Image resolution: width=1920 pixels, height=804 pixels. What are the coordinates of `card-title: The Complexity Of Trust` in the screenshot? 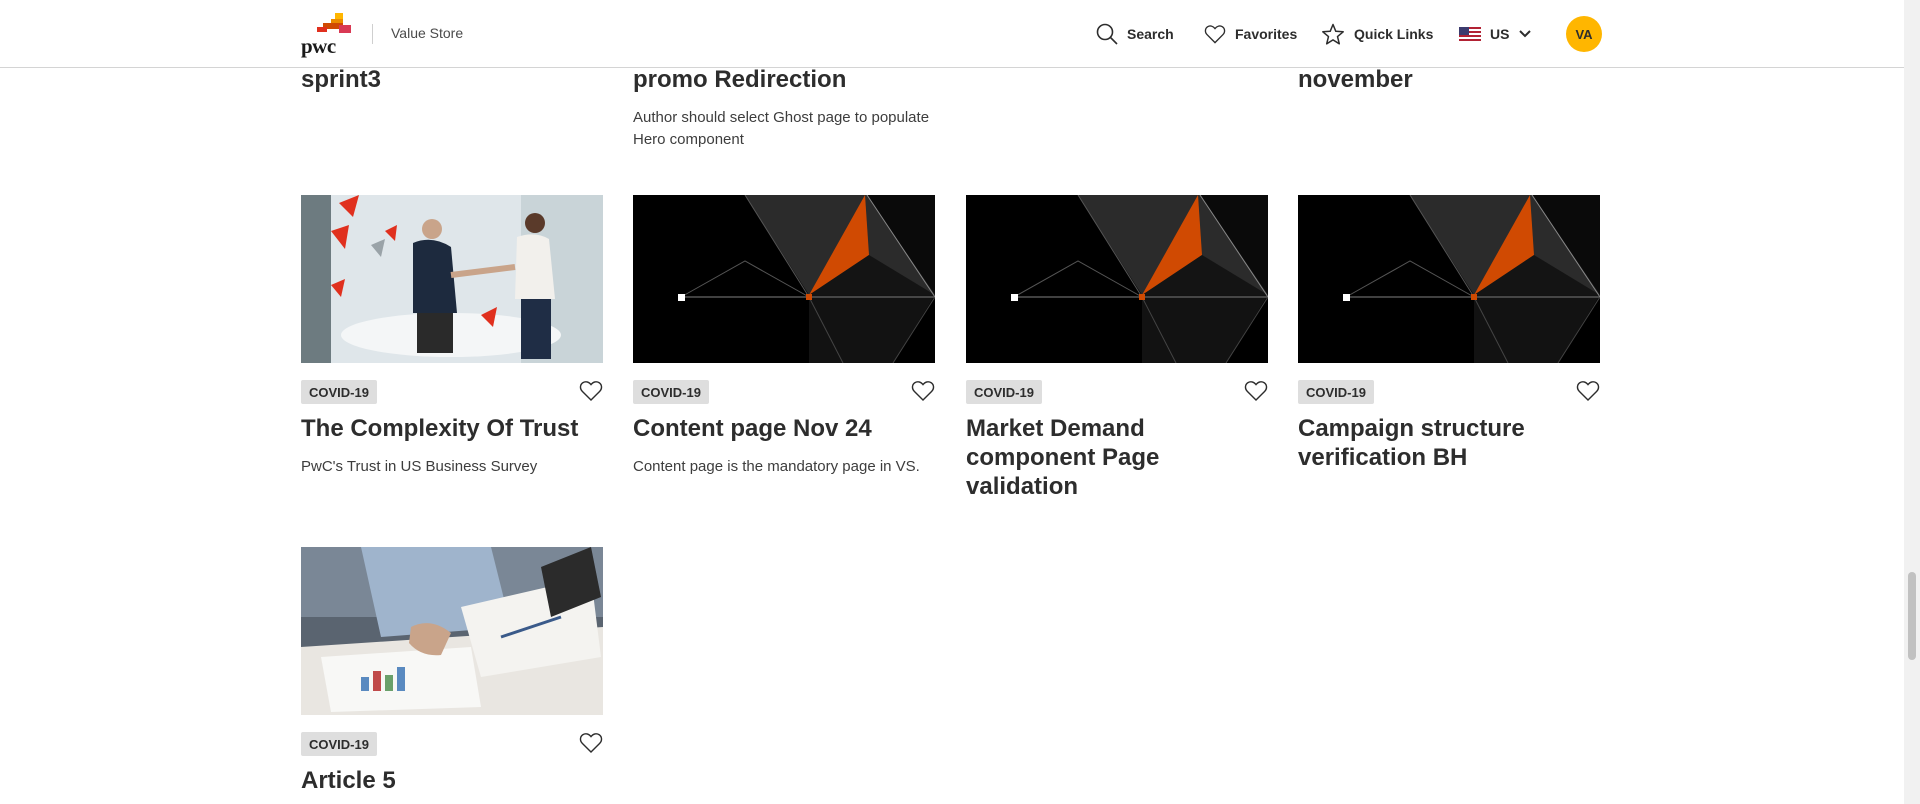 It's located at (452, 428).